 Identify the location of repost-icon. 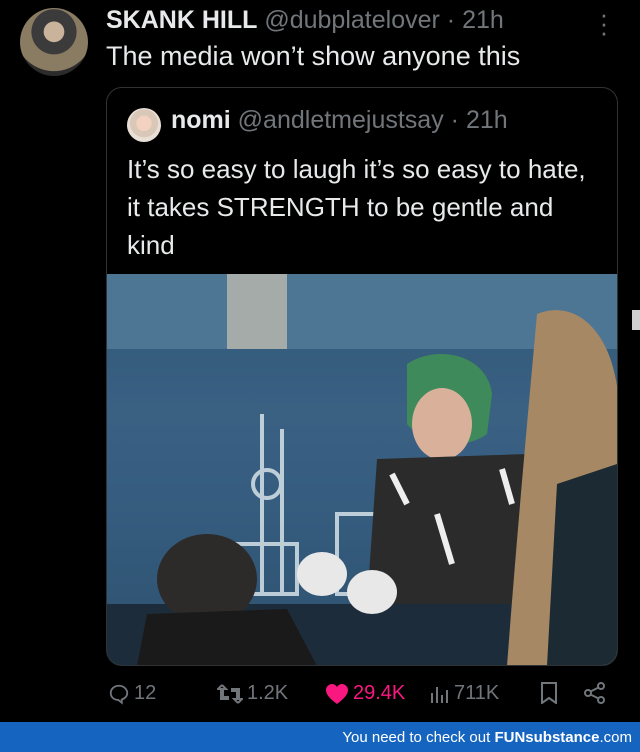
(230, 693).